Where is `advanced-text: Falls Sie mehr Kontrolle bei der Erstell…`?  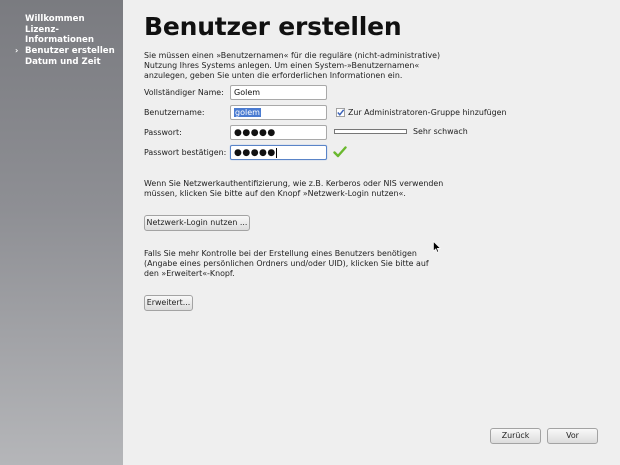 advanced-text: Falls Sie mehr Kontrolle bei der Erstell… is located at coordinates (286, 263).